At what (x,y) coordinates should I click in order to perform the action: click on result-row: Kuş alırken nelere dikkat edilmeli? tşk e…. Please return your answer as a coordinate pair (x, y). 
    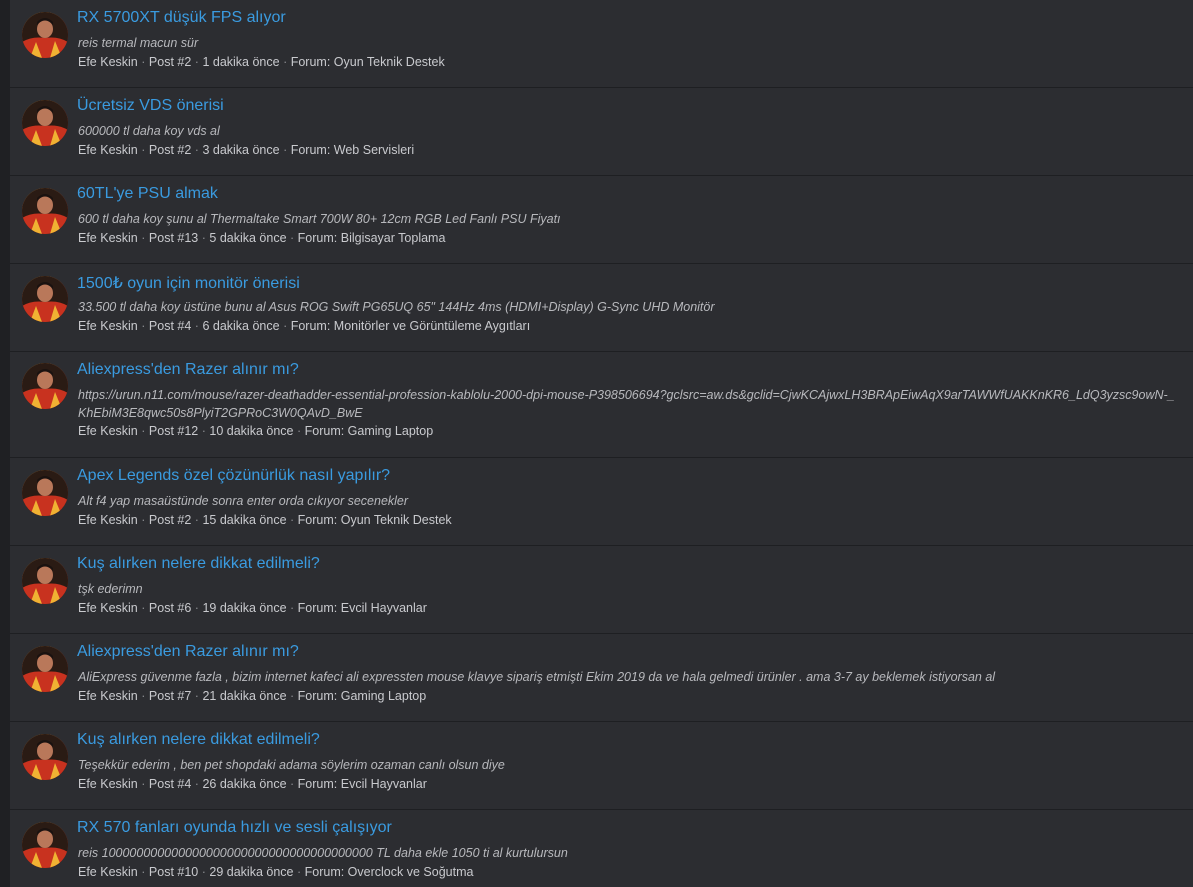
    Looking at the image, I should click on (601, 590).